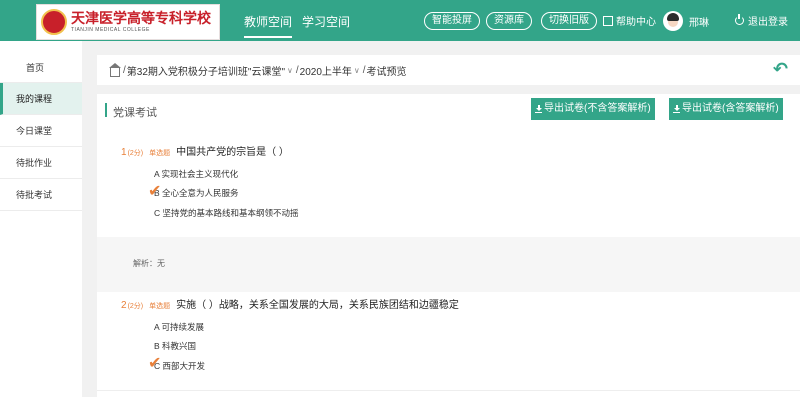 The width and height of the screenshot is (800, 397). I want to click on sidebar: 首页 我的课程 今日课堂 待批作业 待批考试, so click(41, 219).